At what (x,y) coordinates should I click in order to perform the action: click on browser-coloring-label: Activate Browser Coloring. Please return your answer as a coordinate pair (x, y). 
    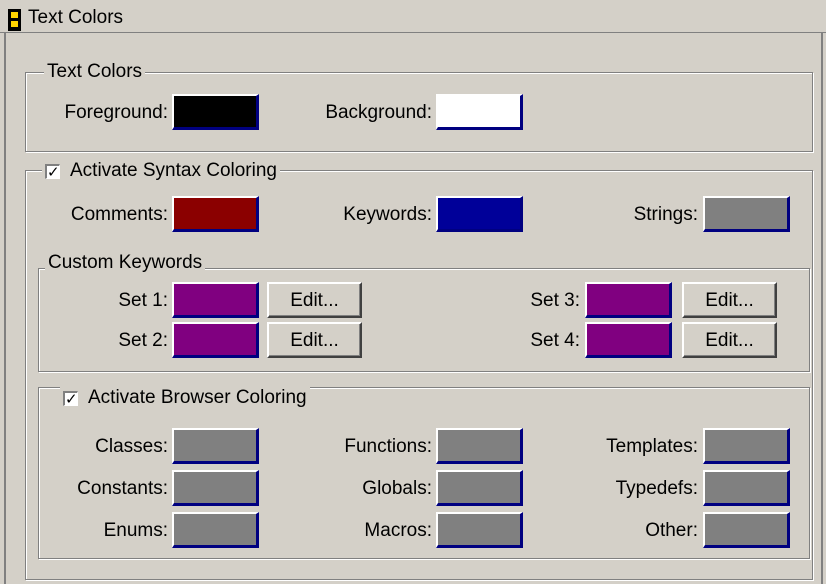
    Looking at the image, I should click on (197, 397).